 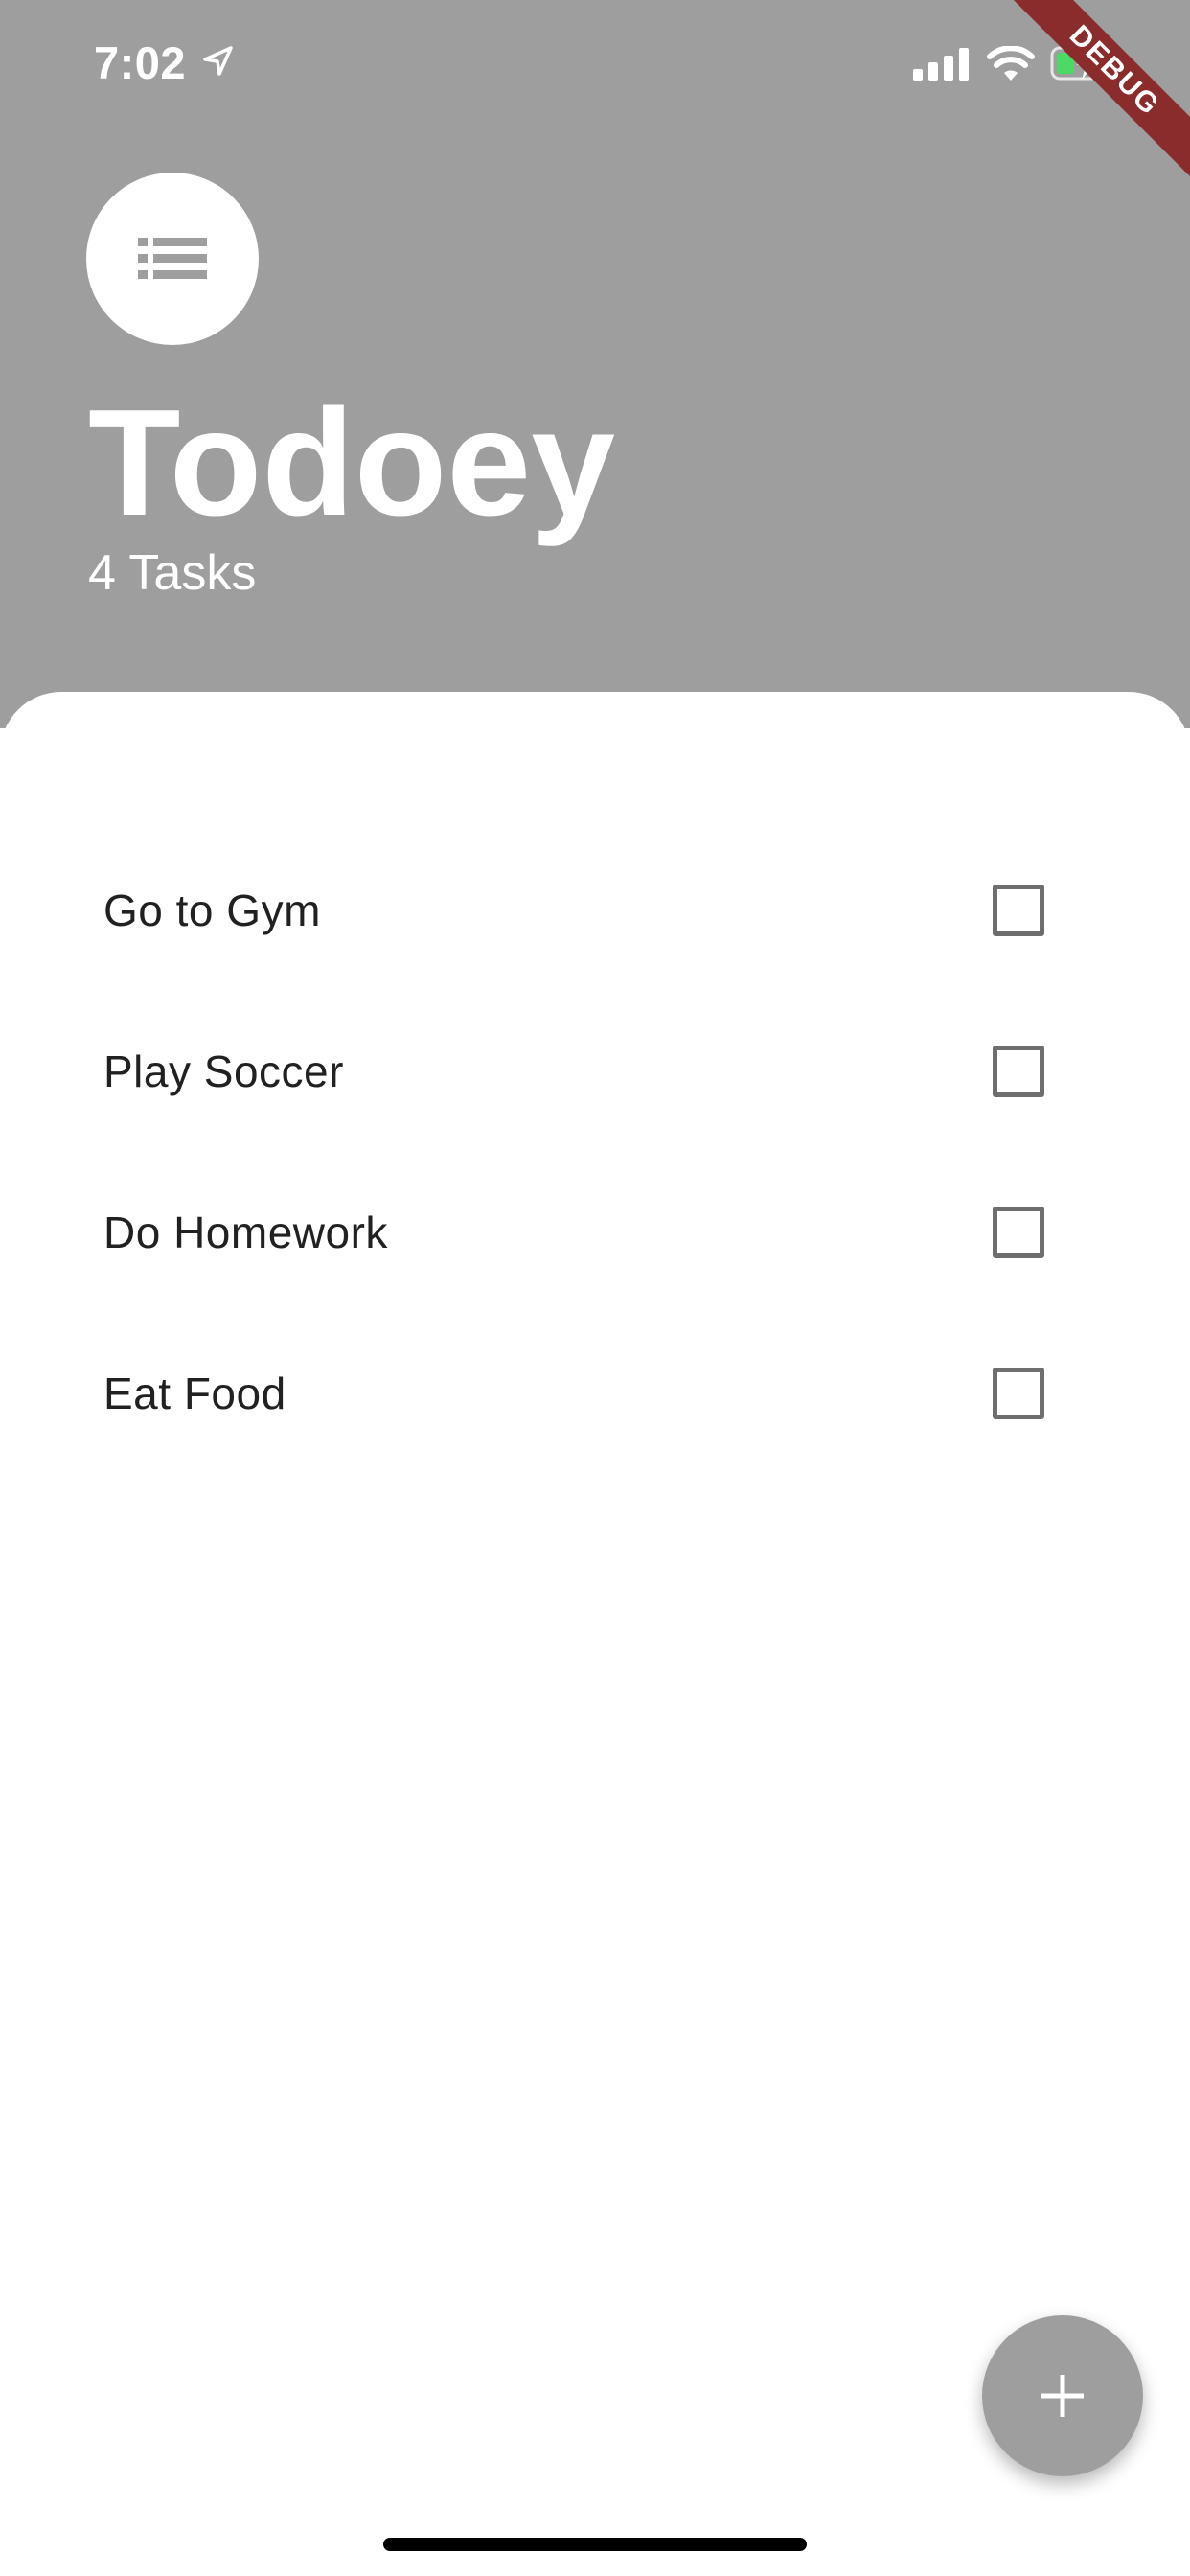 I want to click on plus-icon, so click(x=1063, y=2396).